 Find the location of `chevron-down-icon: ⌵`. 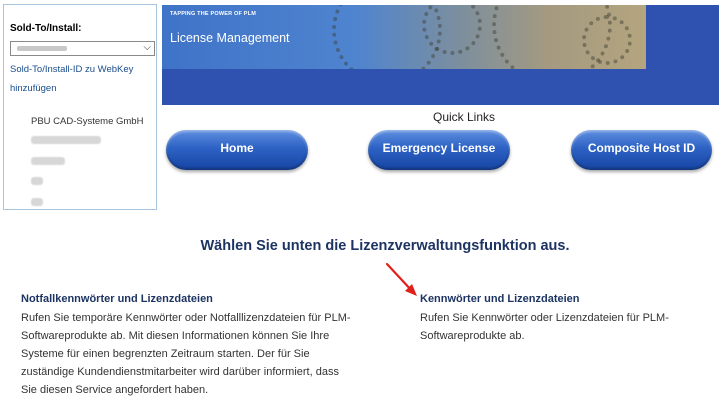

chevron-down-icon: ⌵ is located at coordinates (147, 47).